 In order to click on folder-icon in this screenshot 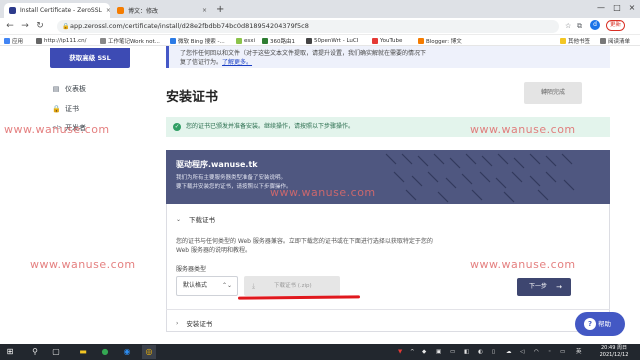, I will do `click(563, 40)`.